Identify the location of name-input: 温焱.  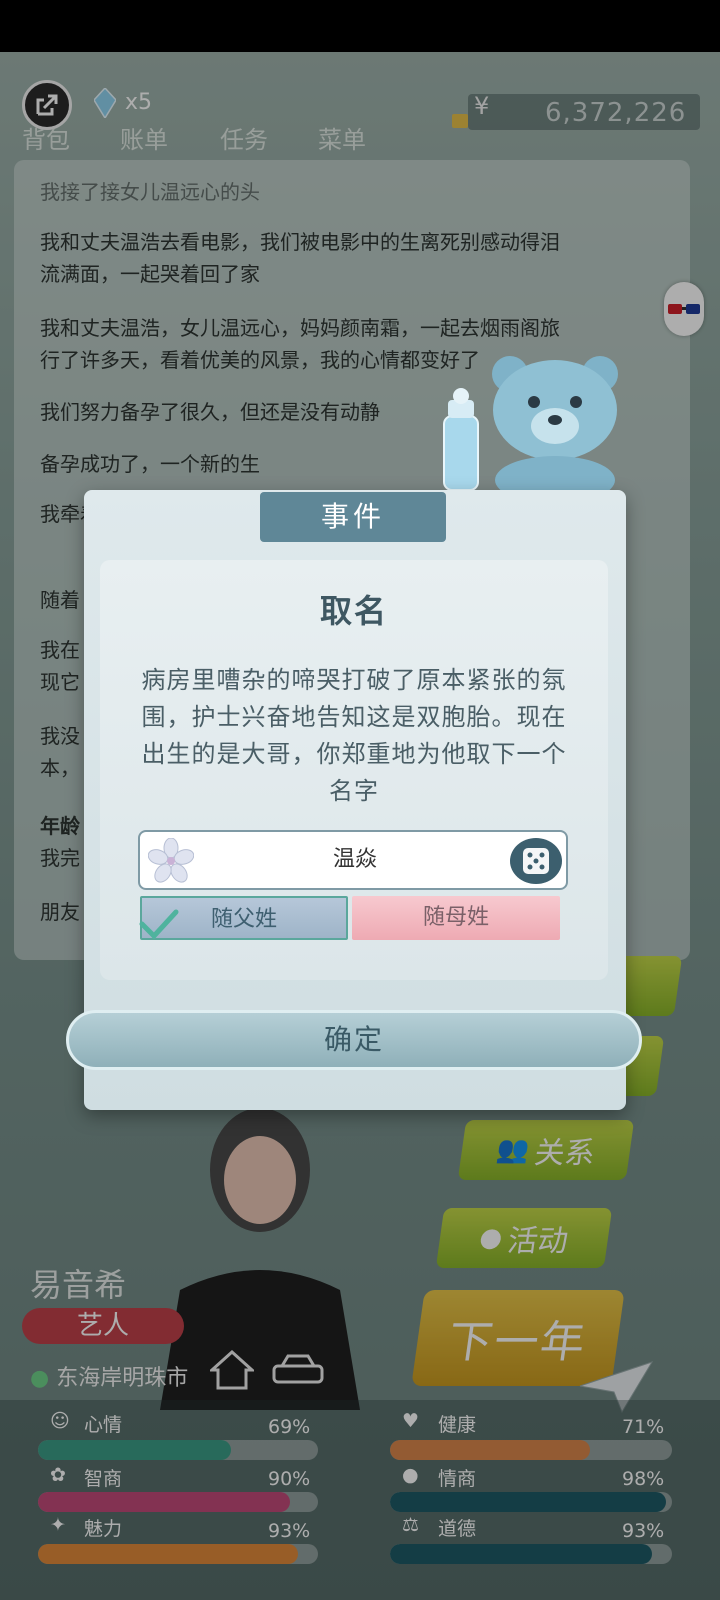
(353, 860).